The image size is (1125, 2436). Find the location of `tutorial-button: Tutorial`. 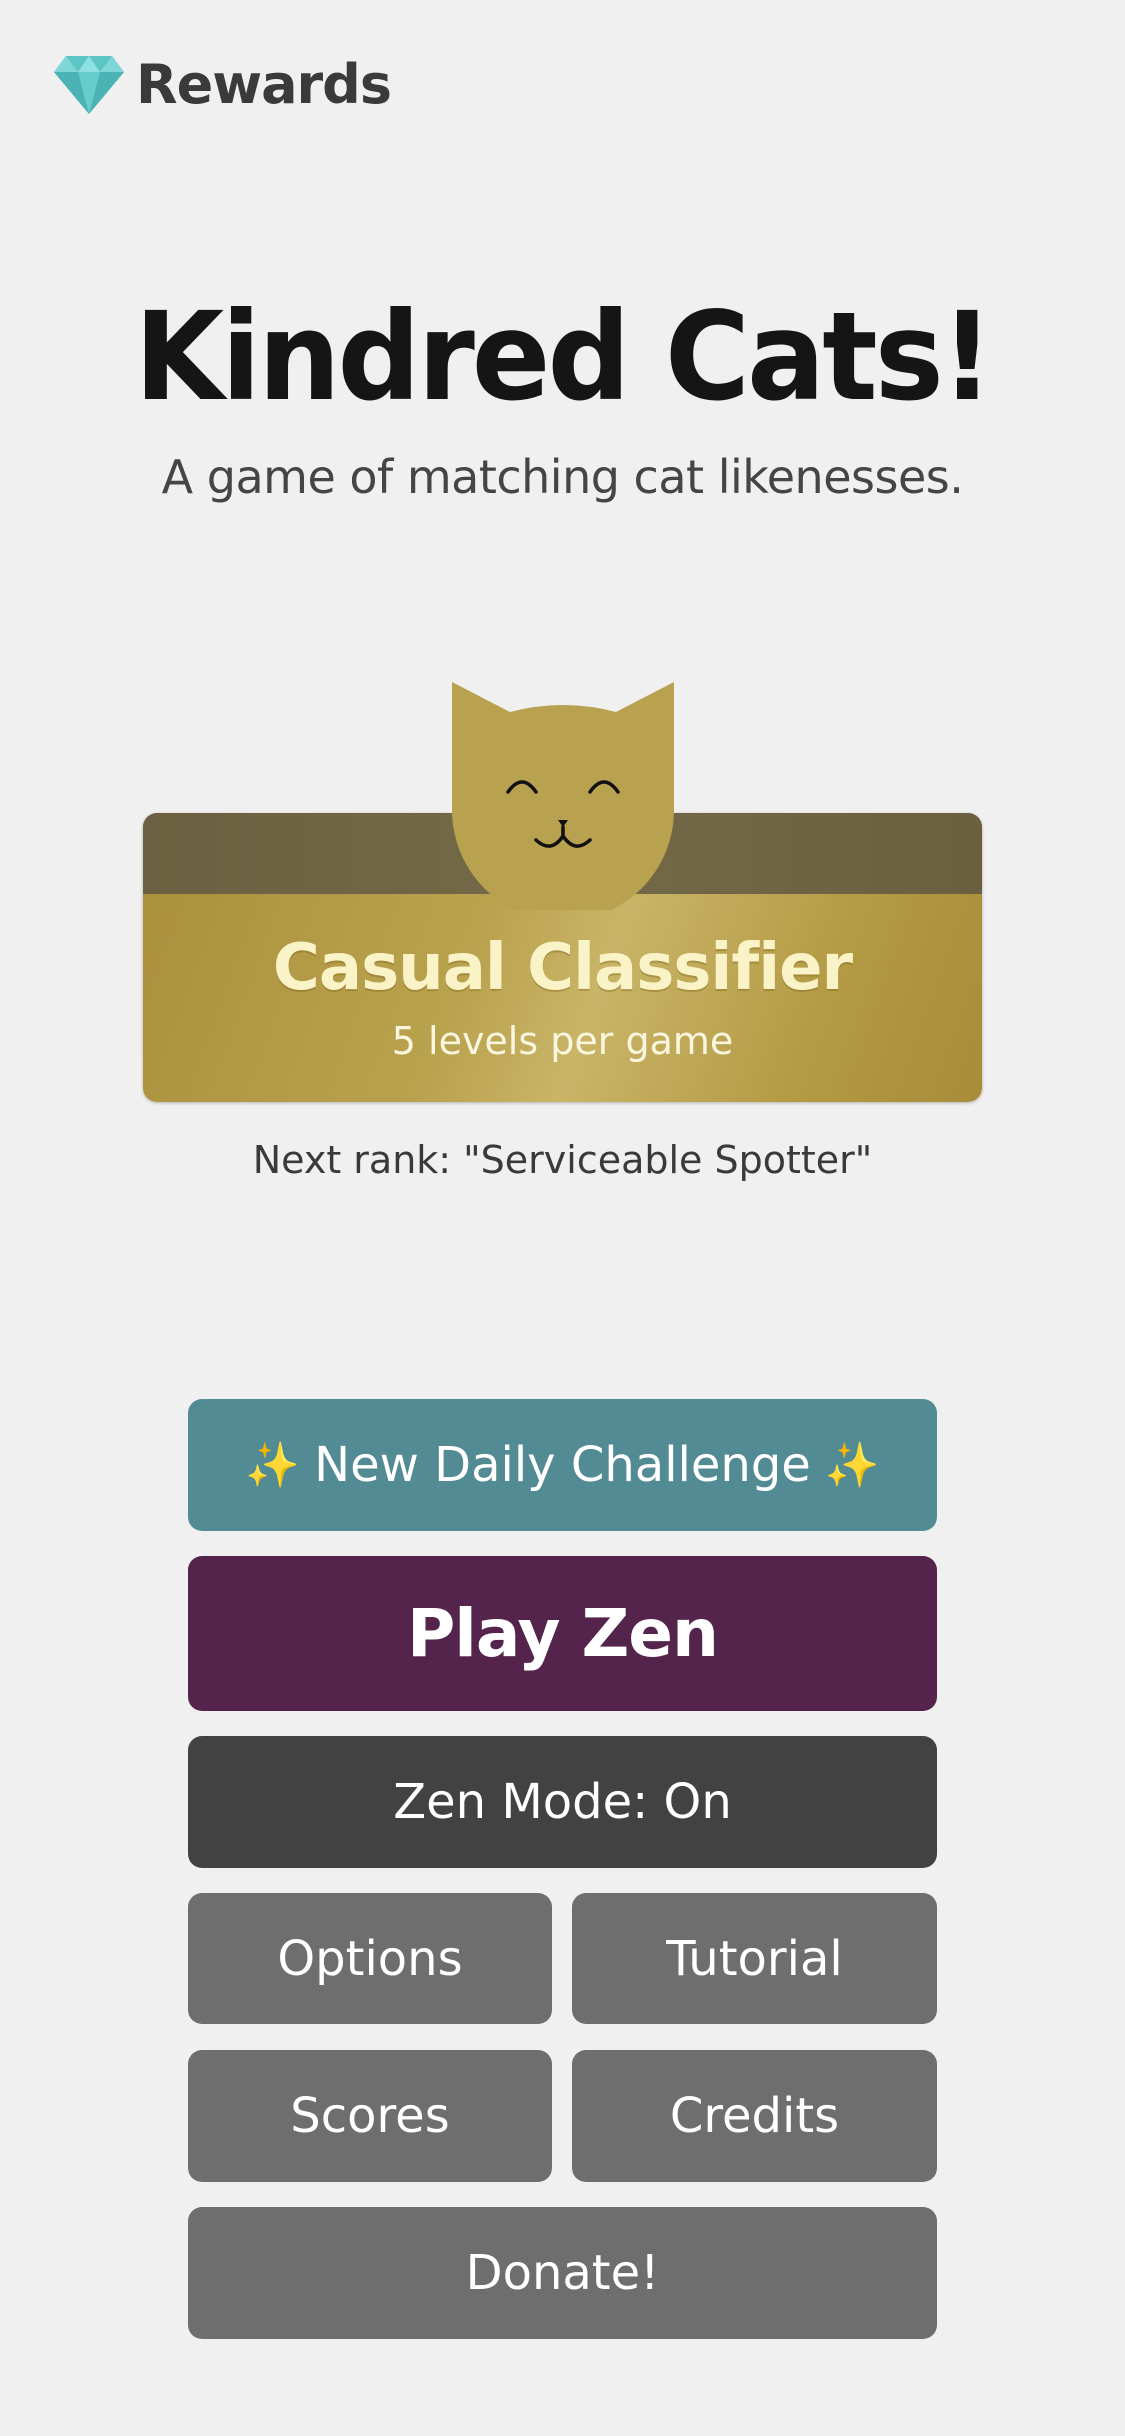

tutorial-button: Tutorial is located at coordinates (754, 1958).